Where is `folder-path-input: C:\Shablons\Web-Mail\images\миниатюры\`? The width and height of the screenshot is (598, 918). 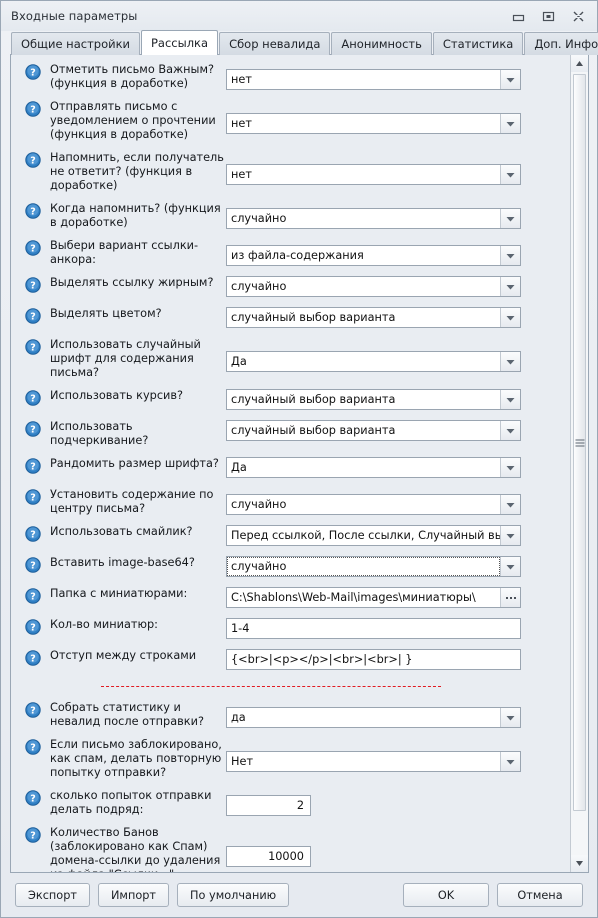
folder-path-input: C:\Shablons\Web-Mail\images\миниатюры\ is located at coordinates (373, 597).